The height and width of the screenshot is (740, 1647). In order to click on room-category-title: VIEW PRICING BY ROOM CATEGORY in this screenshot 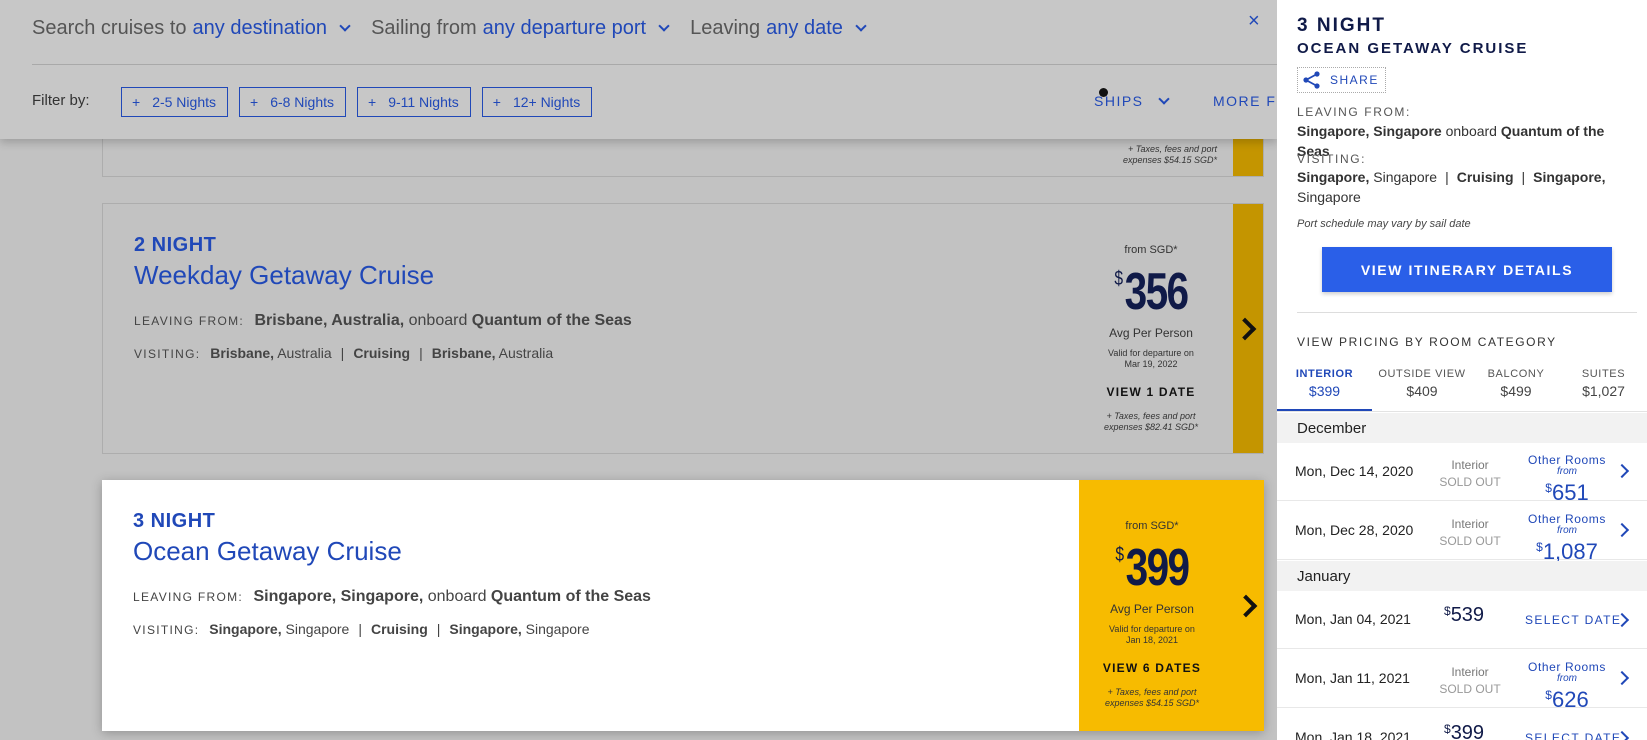, I will do `click(1427, 342)`.